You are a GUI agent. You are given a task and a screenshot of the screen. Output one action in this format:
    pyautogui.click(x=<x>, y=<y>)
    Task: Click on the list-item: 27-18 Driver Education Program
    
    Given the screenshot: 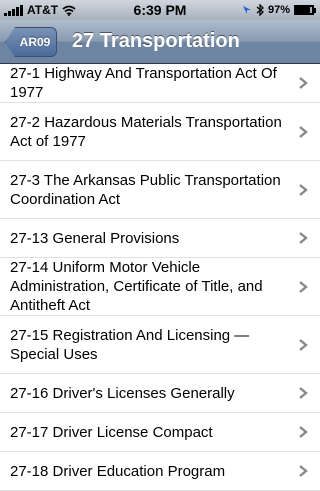 What is the action you would take?
    pyautogui.click(x=160, y=471)
    